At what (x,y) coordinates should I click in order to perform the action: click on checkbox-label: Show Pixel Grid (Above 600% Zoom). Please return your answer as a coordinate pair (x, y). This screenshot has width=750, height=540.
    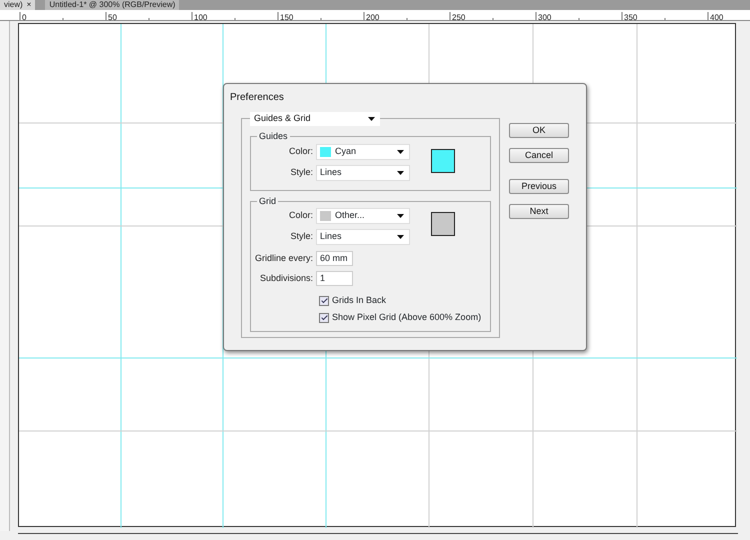
    Looking at the image, I should click on (407, 317).